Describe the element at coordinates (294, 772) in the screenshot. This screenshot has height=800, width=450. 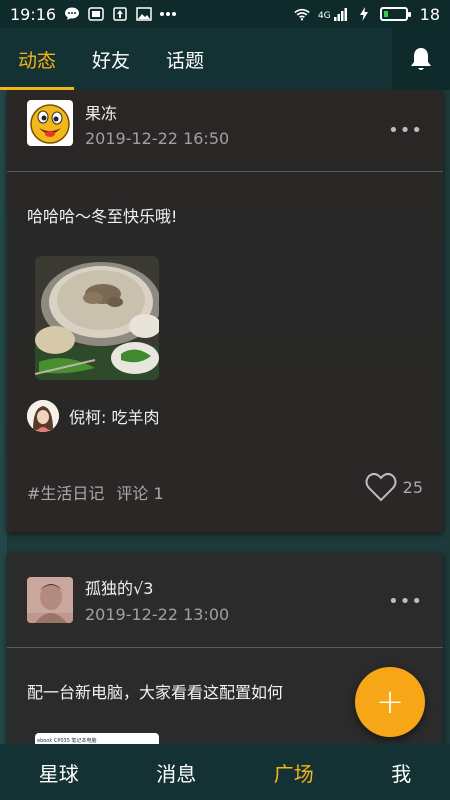
I see `nav-item-plaza: 广场` at that location.